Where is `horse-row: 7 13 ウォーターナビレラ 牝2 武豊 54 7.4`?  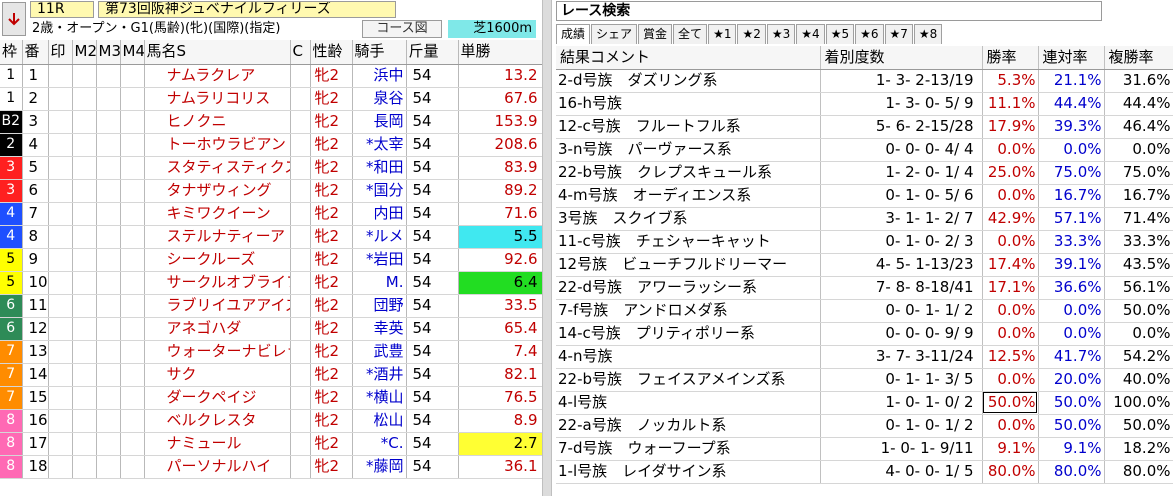 horse-row: 7 13 ウォーターナビレラ 牝2 武豊 54 7.4 is located at coordinates (271, 352).